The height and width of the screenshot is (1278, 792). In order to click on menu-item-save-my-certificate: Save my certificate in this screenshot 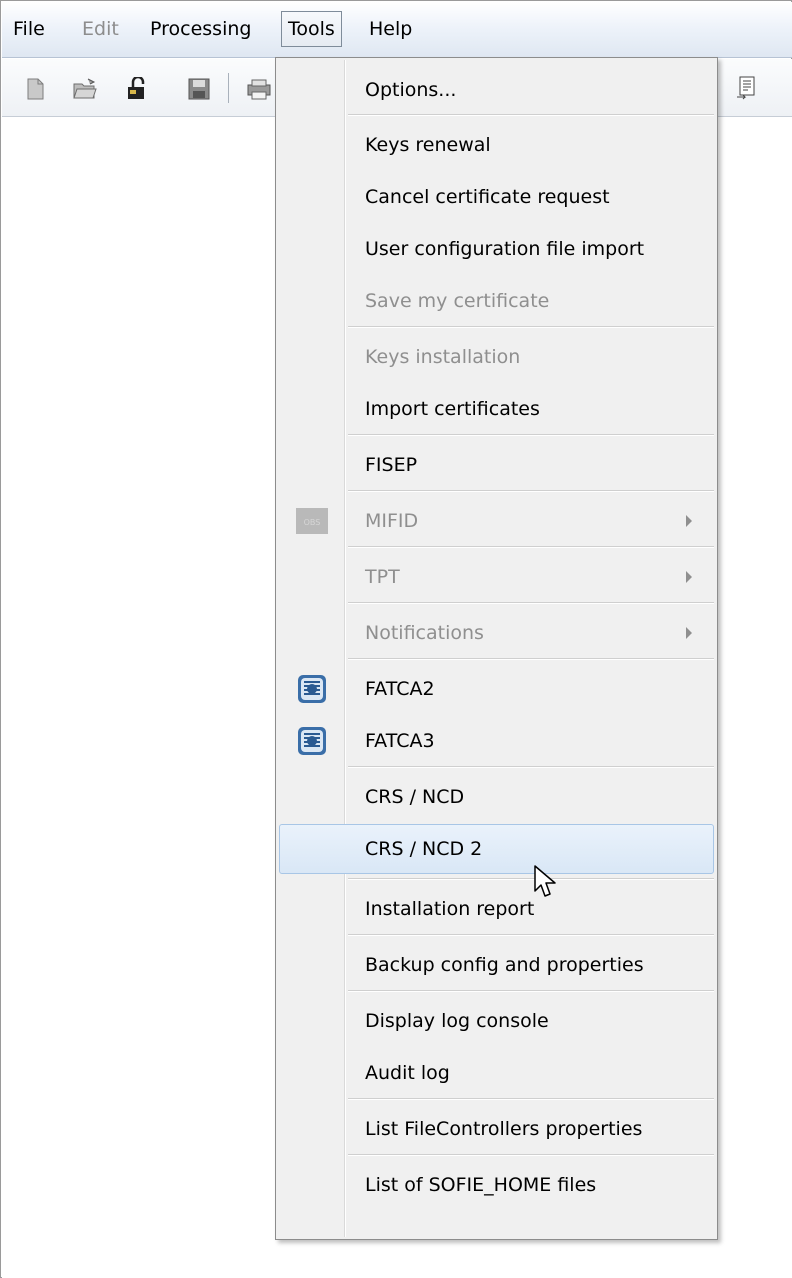, I will do `click(496, 301)`.